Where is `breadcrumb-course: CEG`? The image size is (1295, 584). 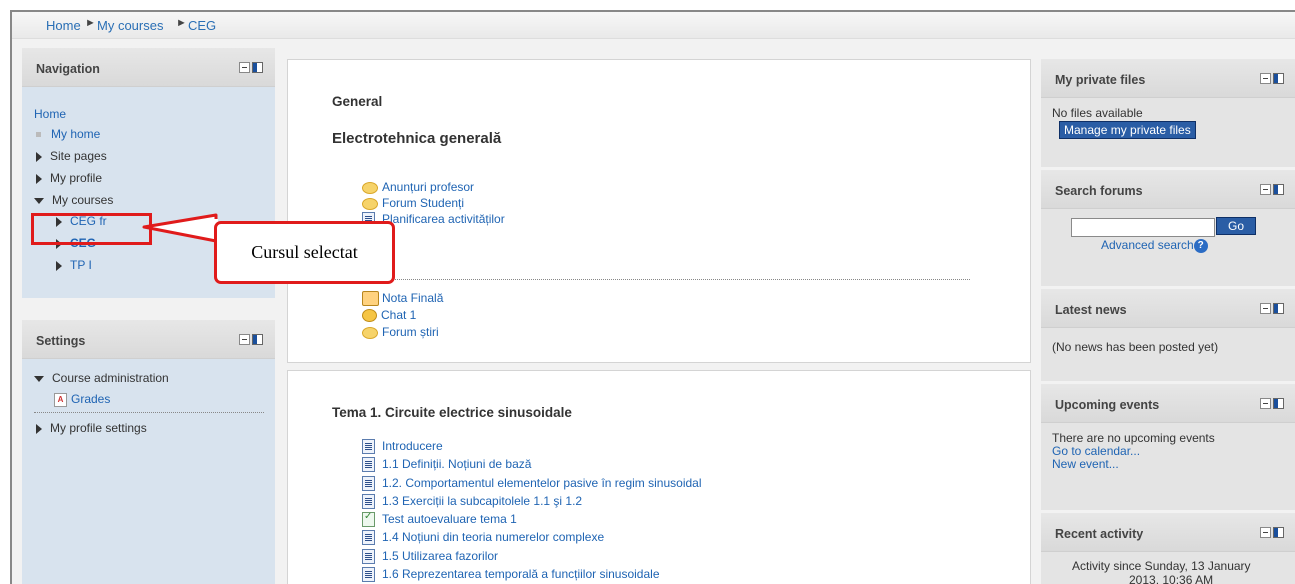 breadcrumb-course: CEG is located at coordinates (202, 25).